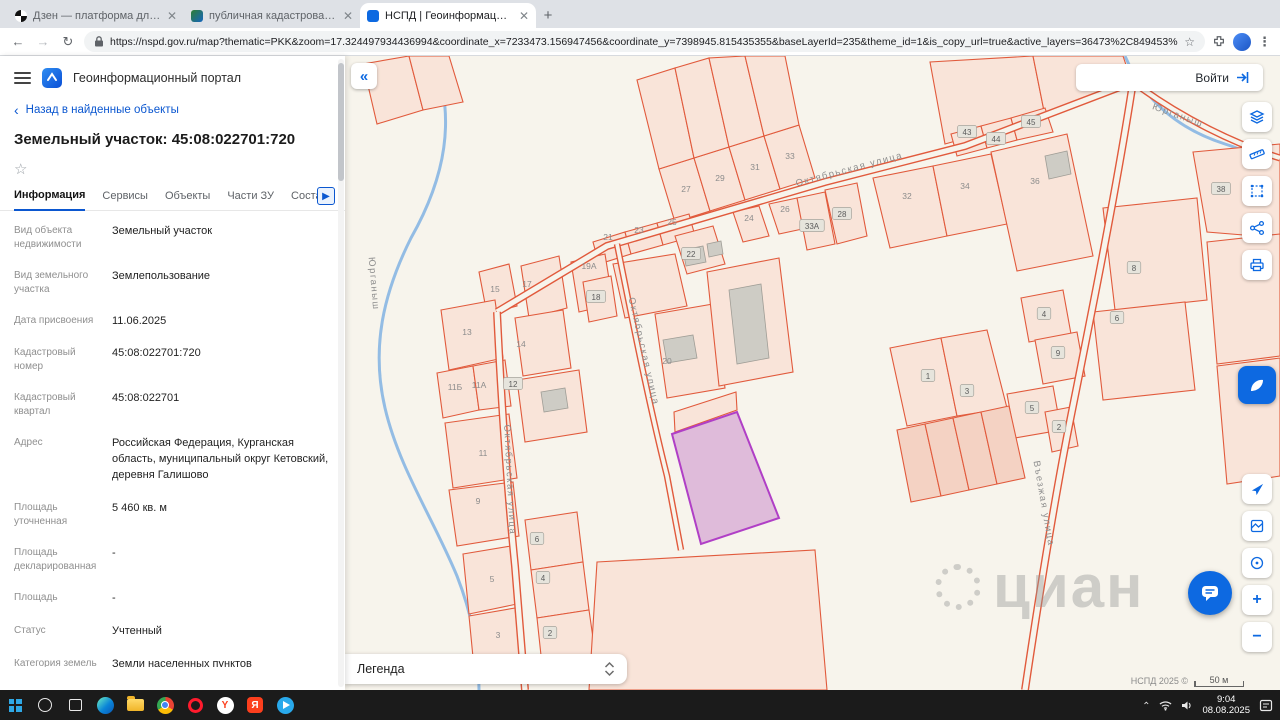 Image resolution: width=1280 pixels, height=720 pixels. Describe the element at coordinates (790, 156) in the screenshot. I see `parcel-number-label: 33` at that location.